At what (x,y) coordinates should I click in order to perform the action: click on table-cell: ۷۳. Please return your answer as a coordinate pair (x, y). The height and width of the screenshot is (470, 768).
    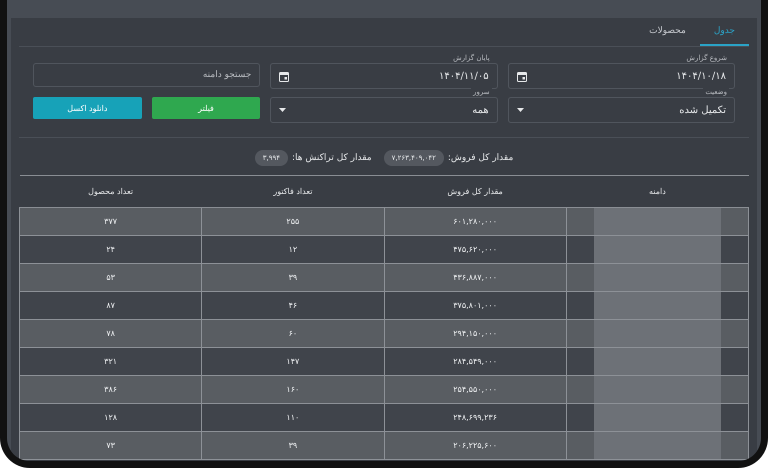
    Looking at the image, I should click on (111, 446).